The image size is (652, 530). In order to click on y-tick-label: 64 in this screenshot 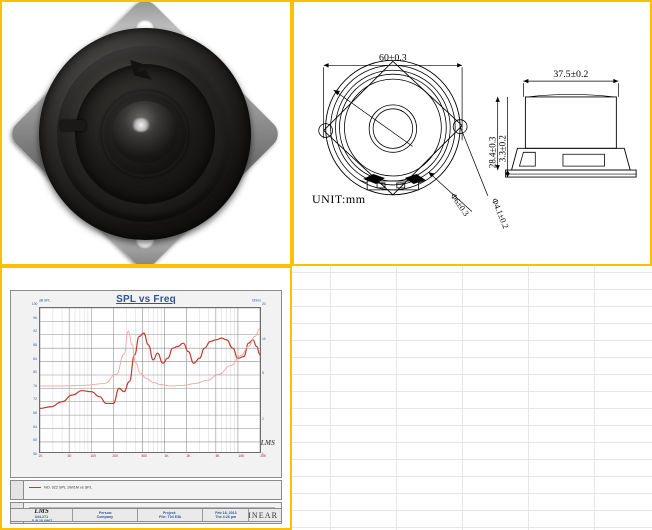, I will do `click(35, 427)`.